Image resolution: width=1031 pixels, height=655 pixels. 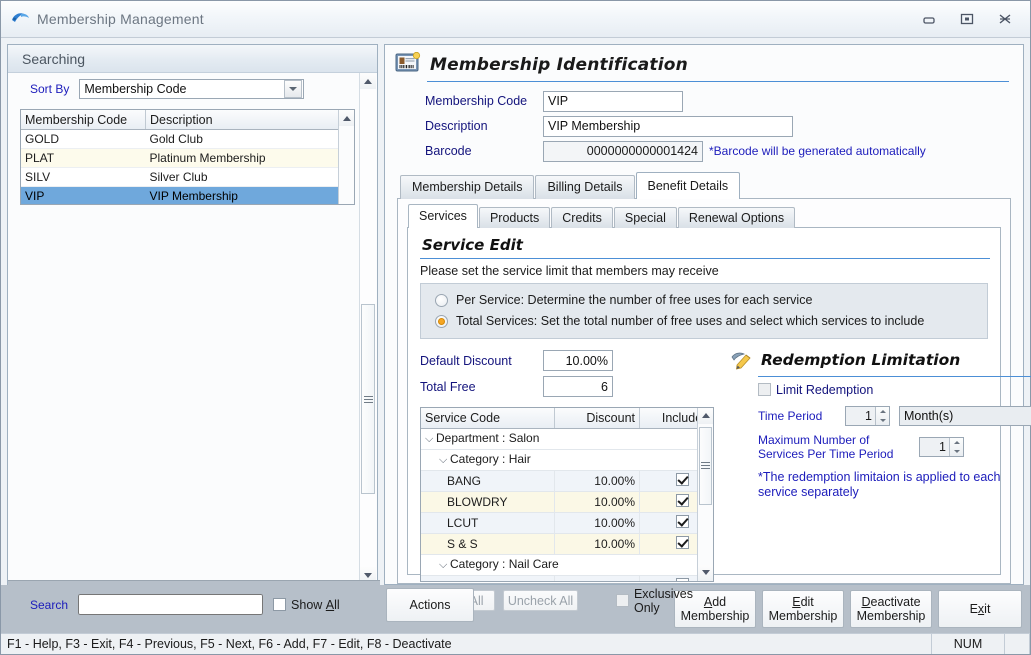 I want to click on minimize-icon, so click(x=929, y=19).